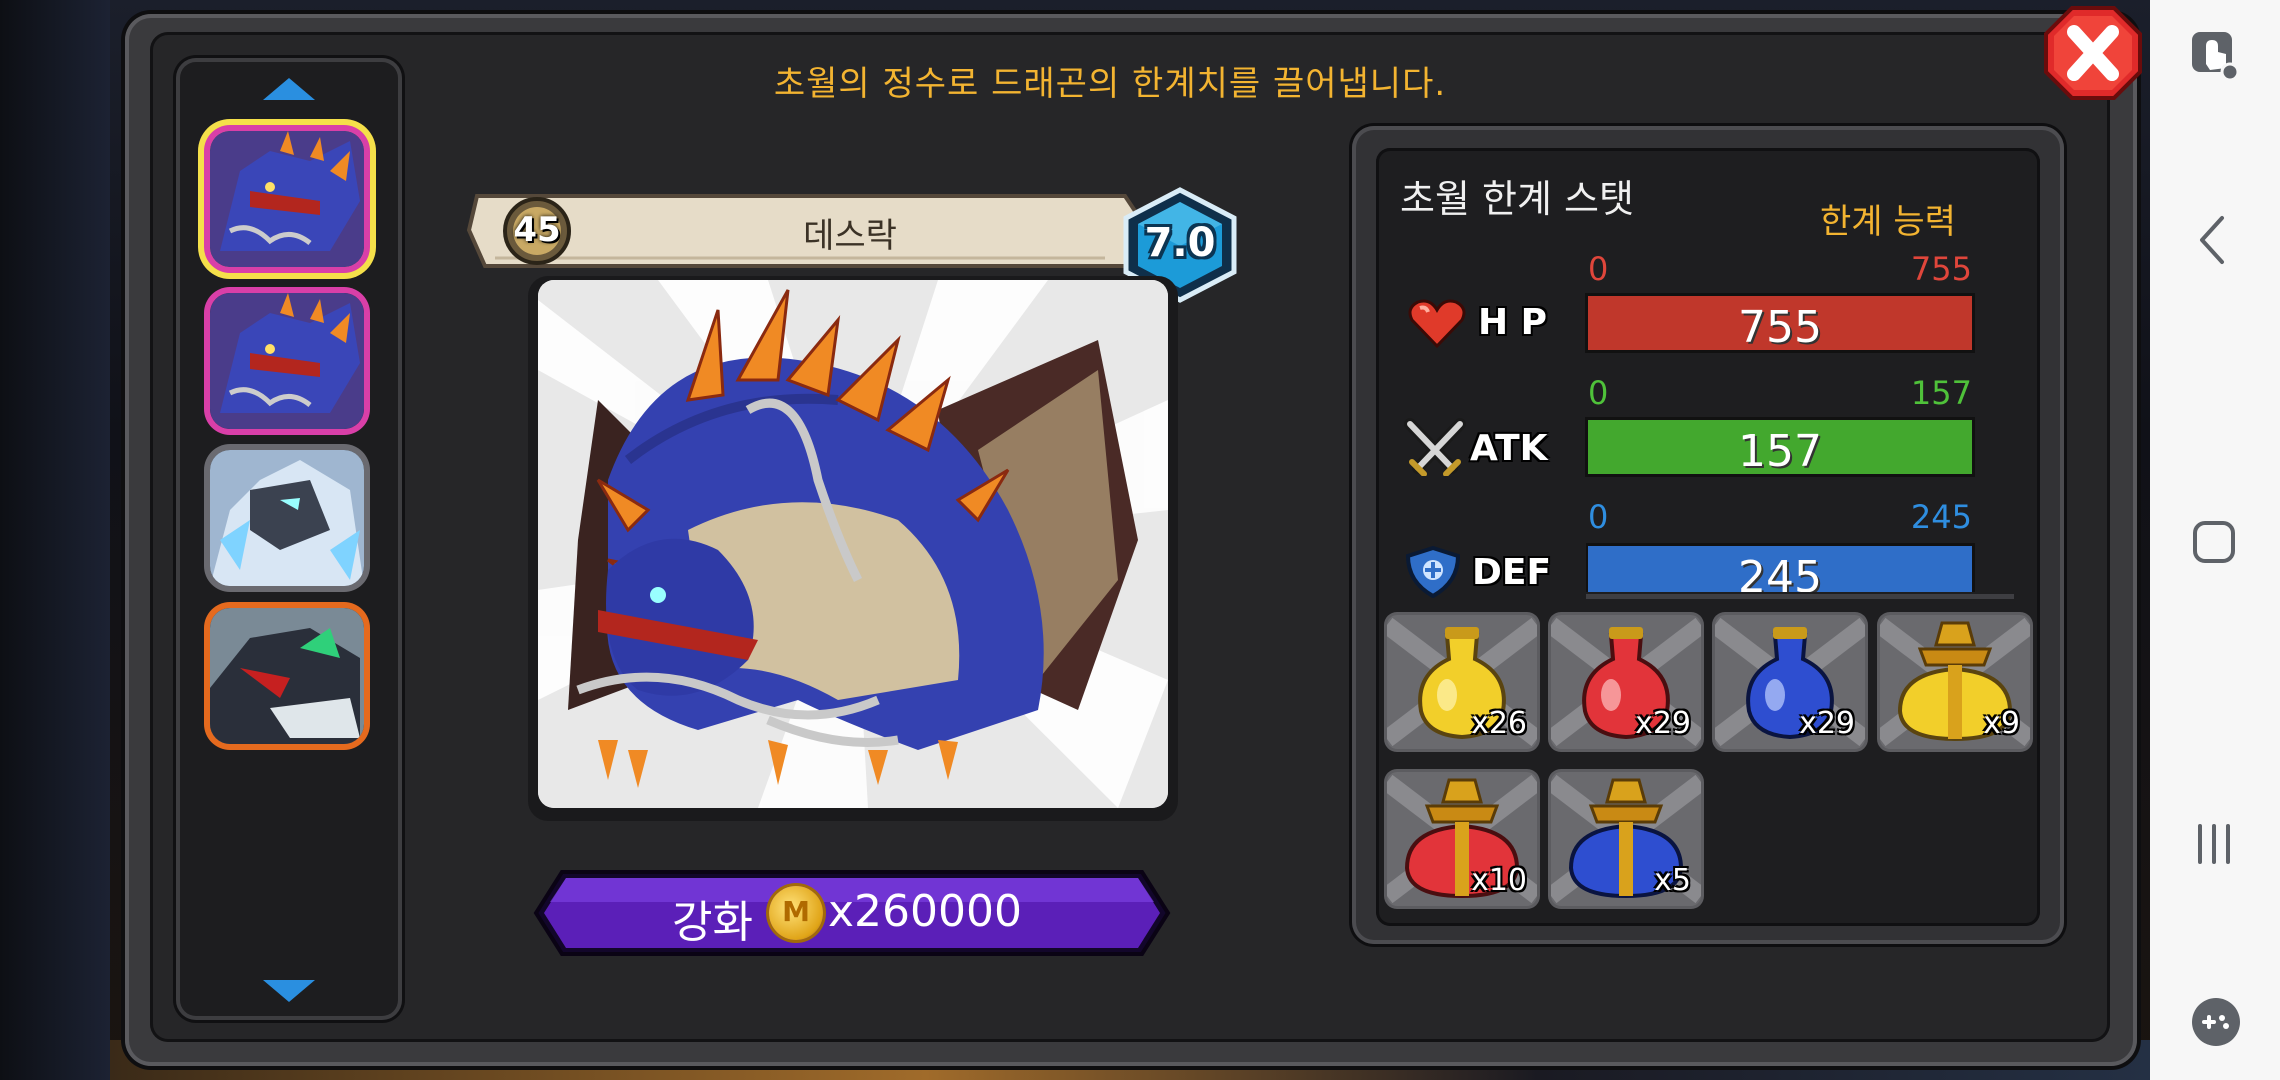  Describe the element at coordinates (1780, 327) in the screenshot. I see `hp-value: 755` at that location.